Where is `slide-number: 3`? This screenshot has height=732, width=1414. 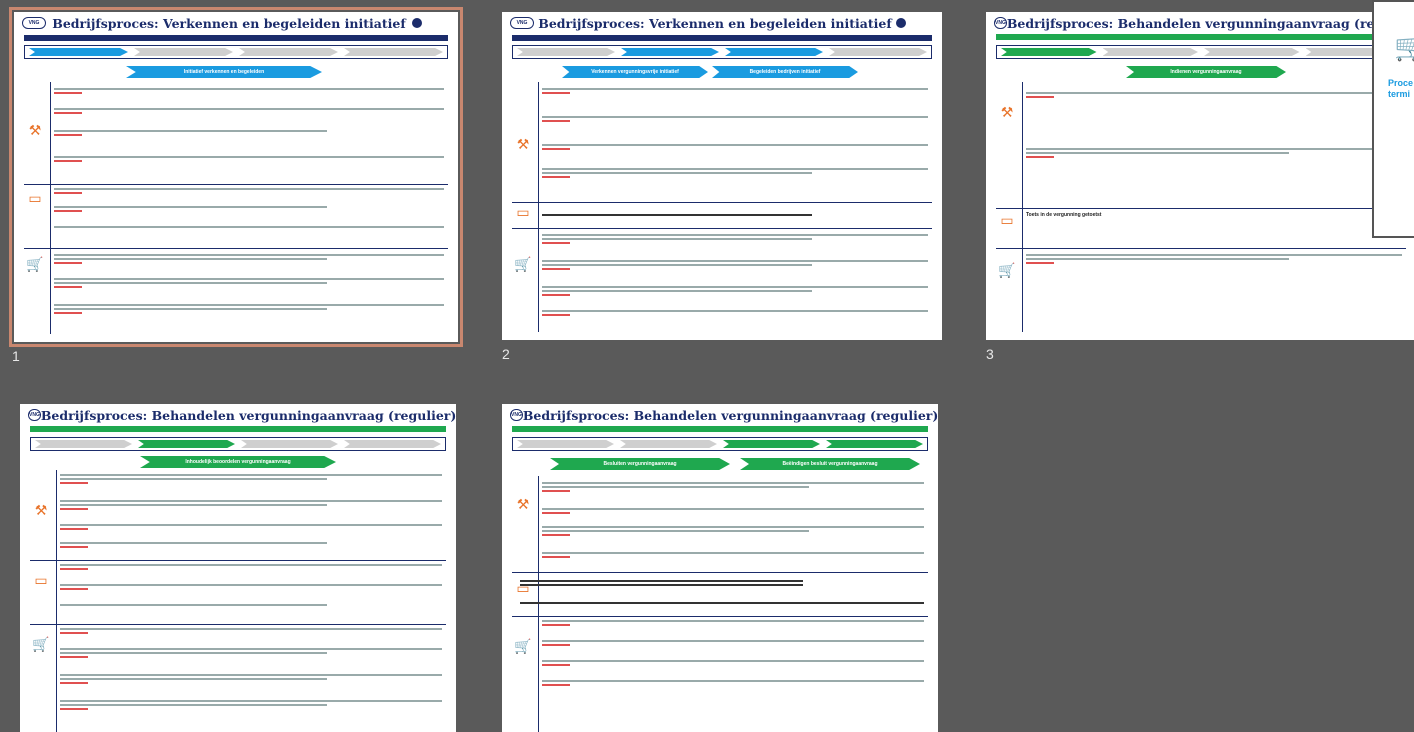 slide-number: 3 is located at coordinates (990, 354).